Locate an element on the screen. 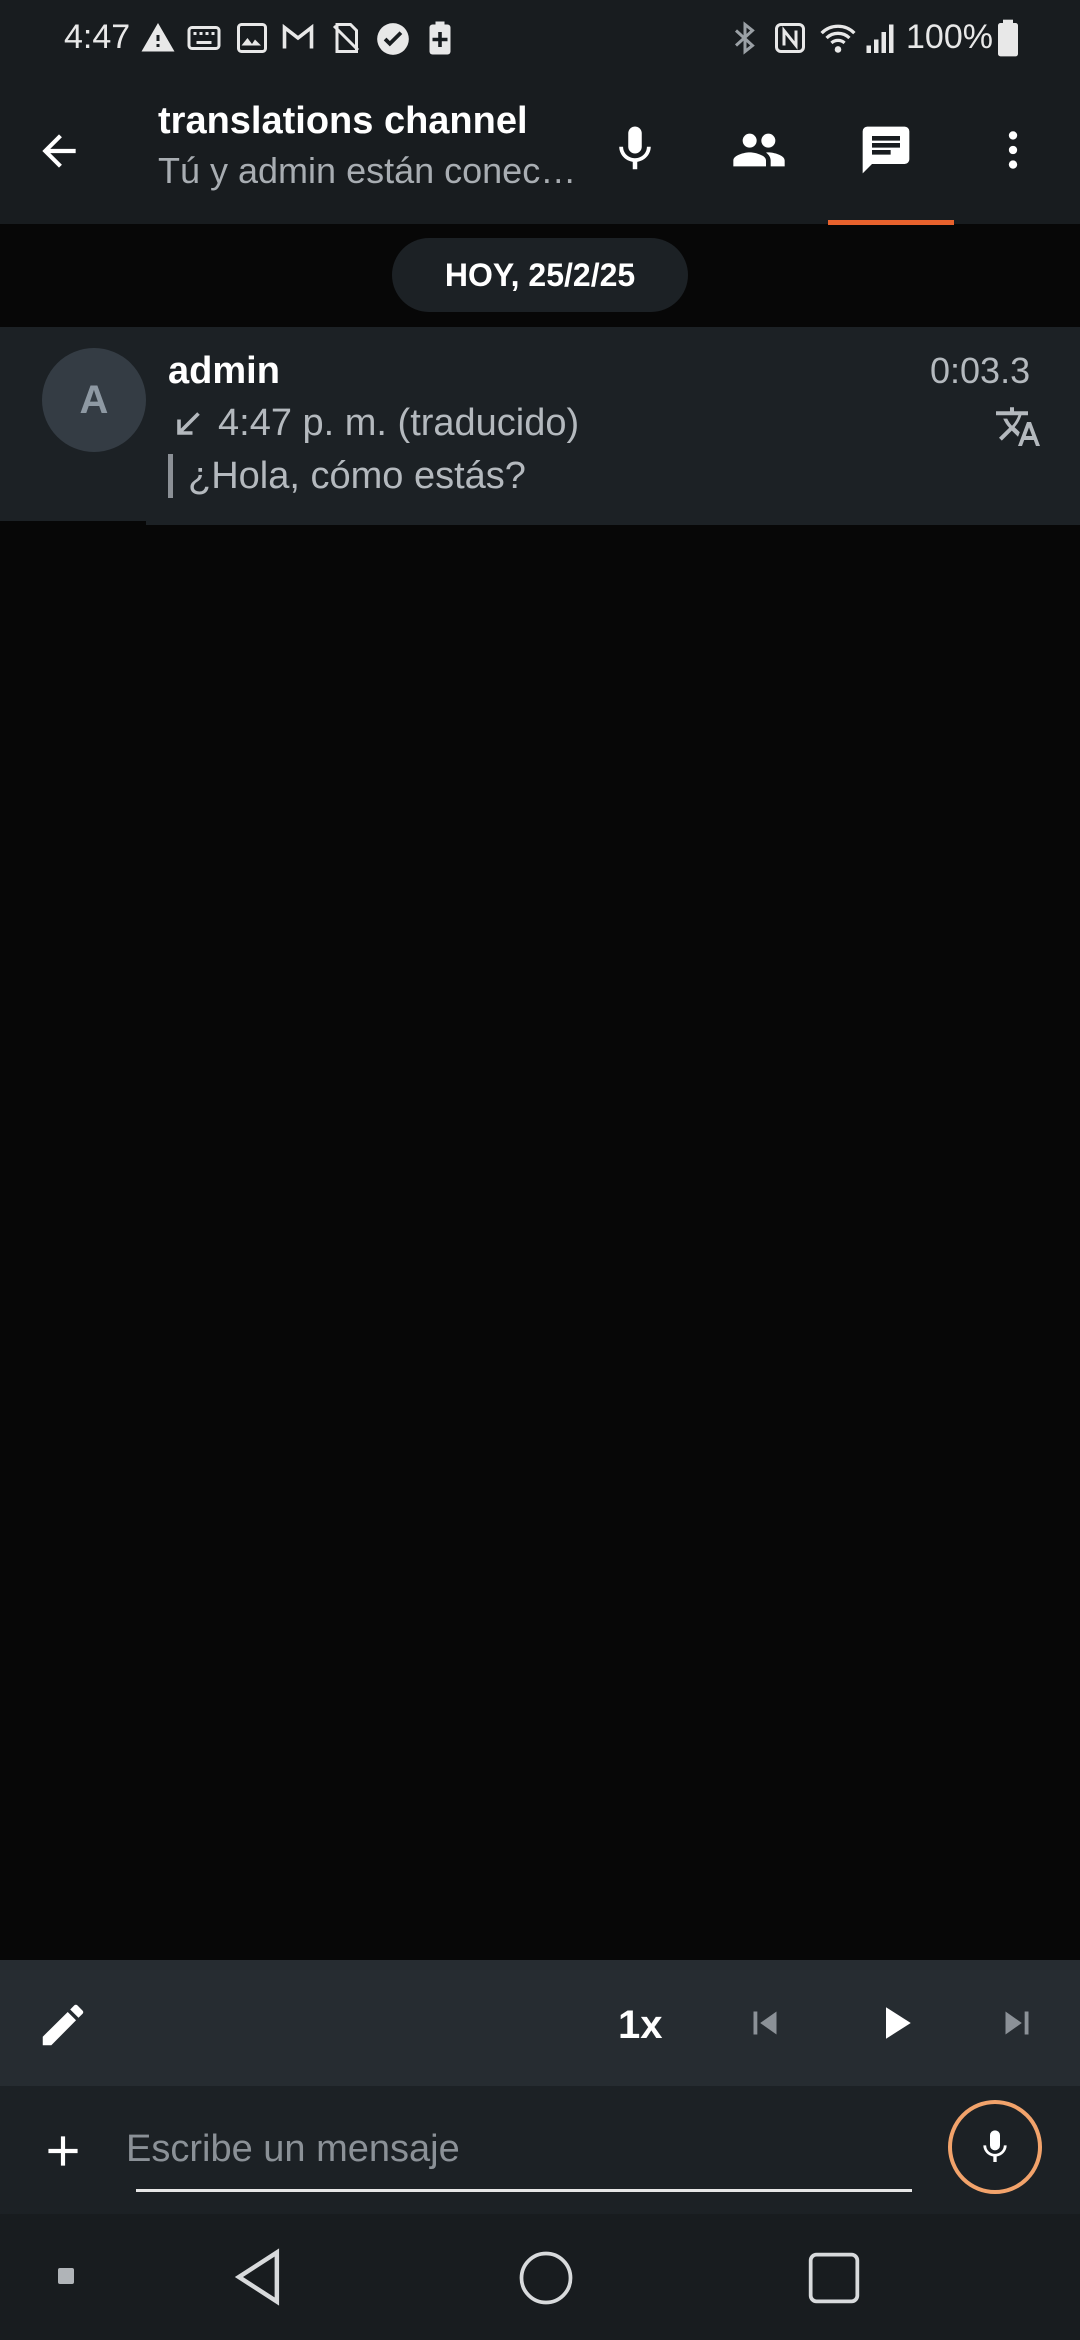 The height and width of the screenshot is (2340, 1080). nav-recents-icon is located at coordinates (834, 2278).